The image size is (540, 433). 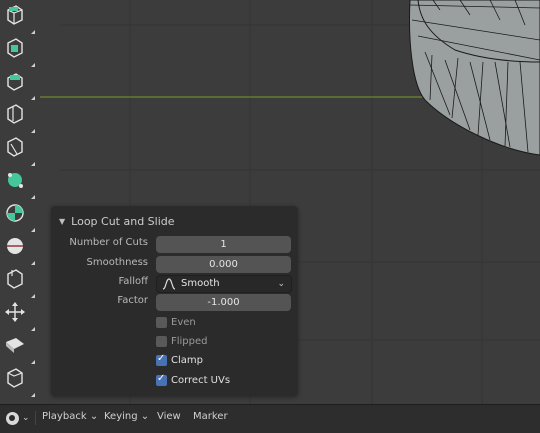 I want to click on divider, so click(x=35, y=418).